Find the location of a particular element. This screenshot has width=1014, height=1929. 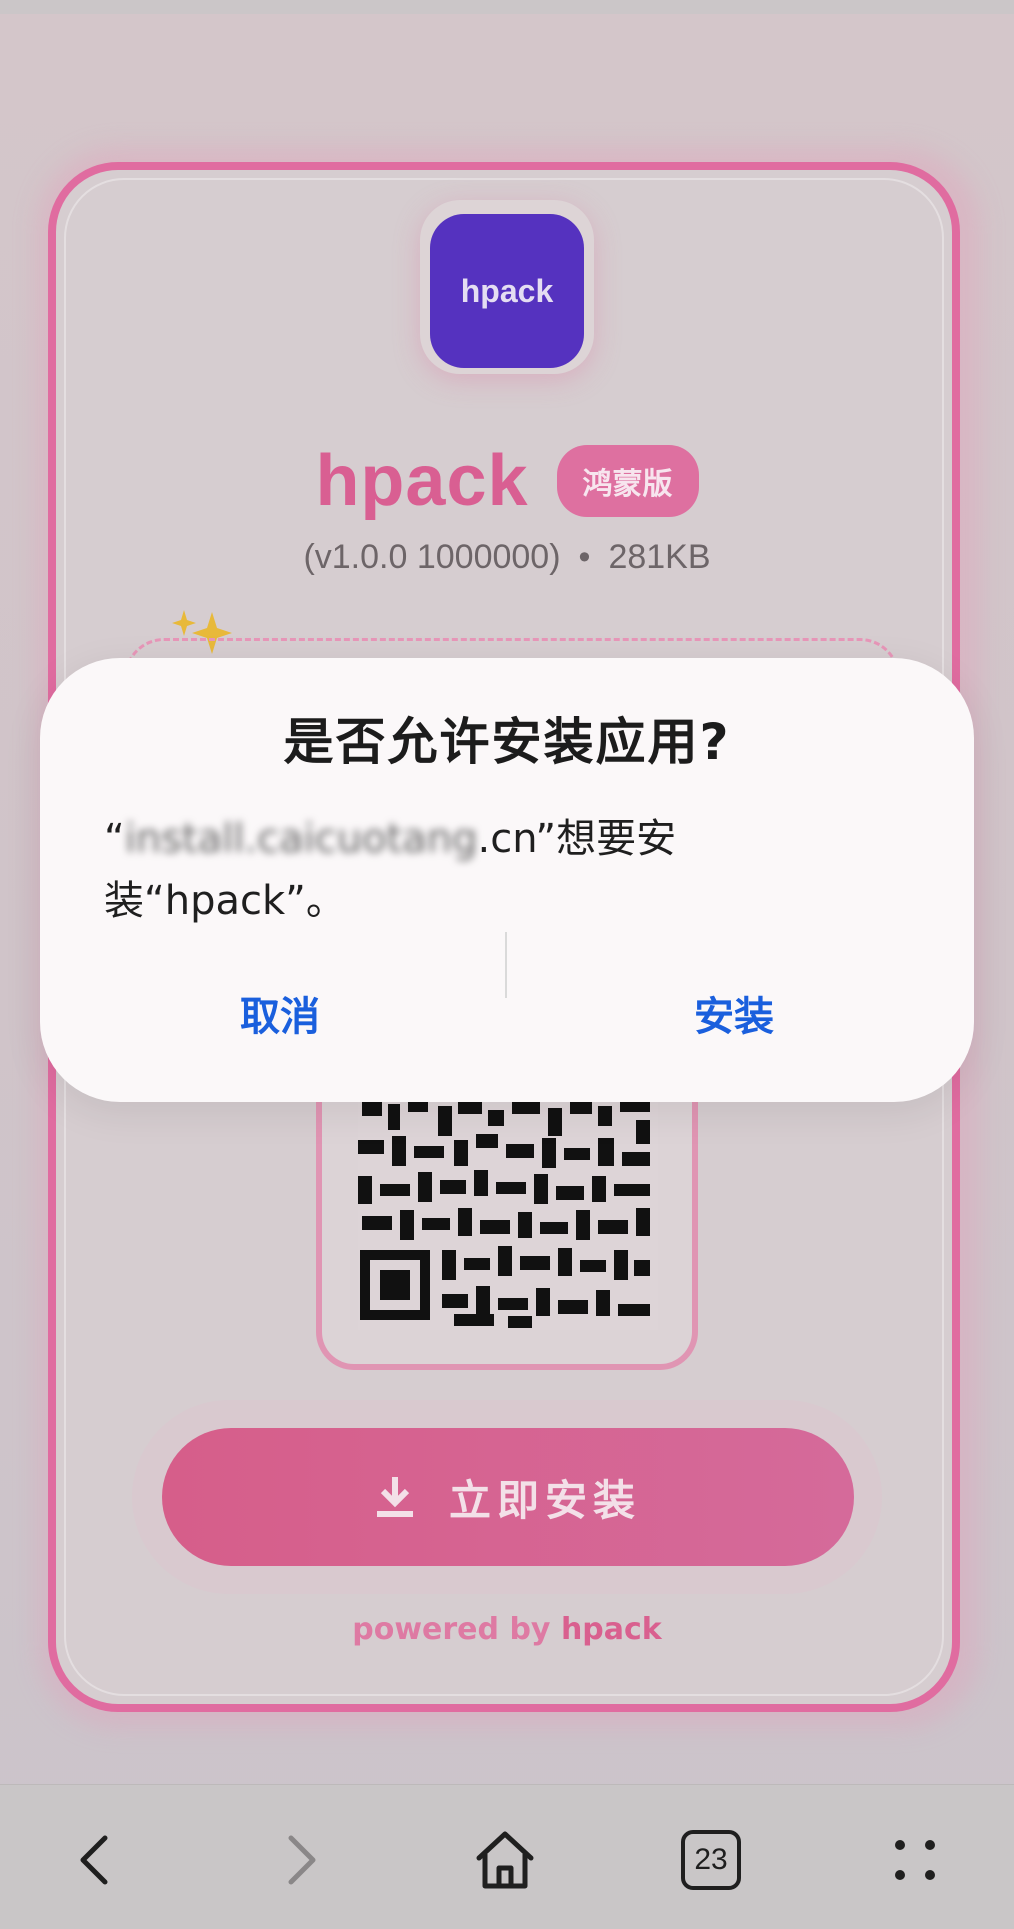

tabs-icon: 23 is located at coordinates (711, 1860).